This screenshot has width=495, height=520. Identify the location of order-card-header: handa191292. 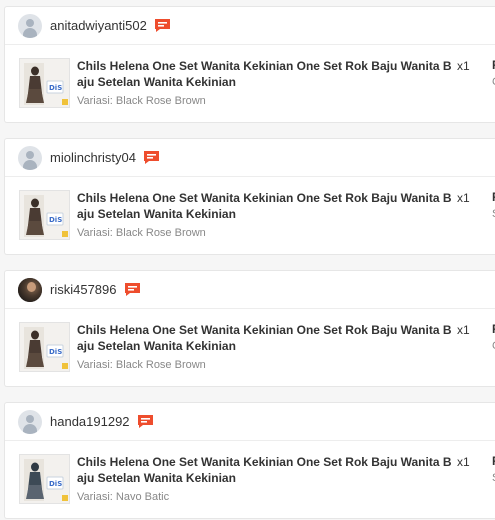
(250, 422).